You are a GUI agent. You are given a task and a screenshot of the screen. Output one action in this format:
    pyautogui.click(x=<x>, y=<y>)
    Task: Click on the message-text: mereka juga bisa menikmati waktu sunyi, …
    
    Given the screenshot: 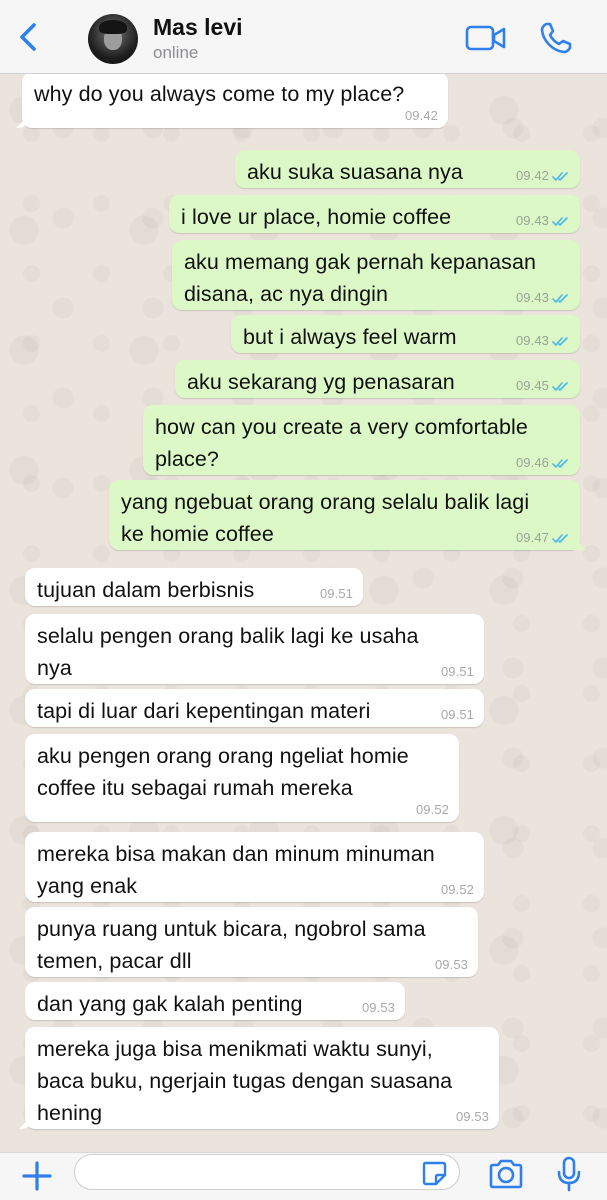 What is the action you would take?
    pyautogui.click(x=245, y=1081)
    